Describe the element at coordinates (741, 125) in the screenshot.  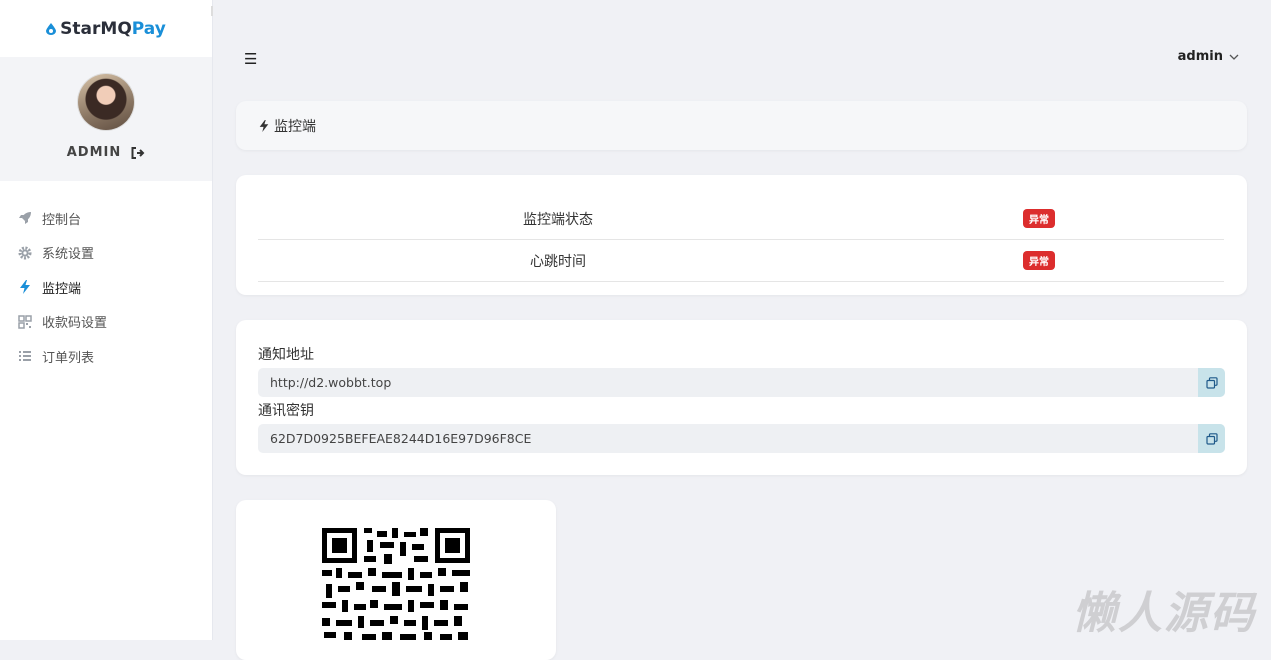
I see `breadcrumb: 监控端` at that location.